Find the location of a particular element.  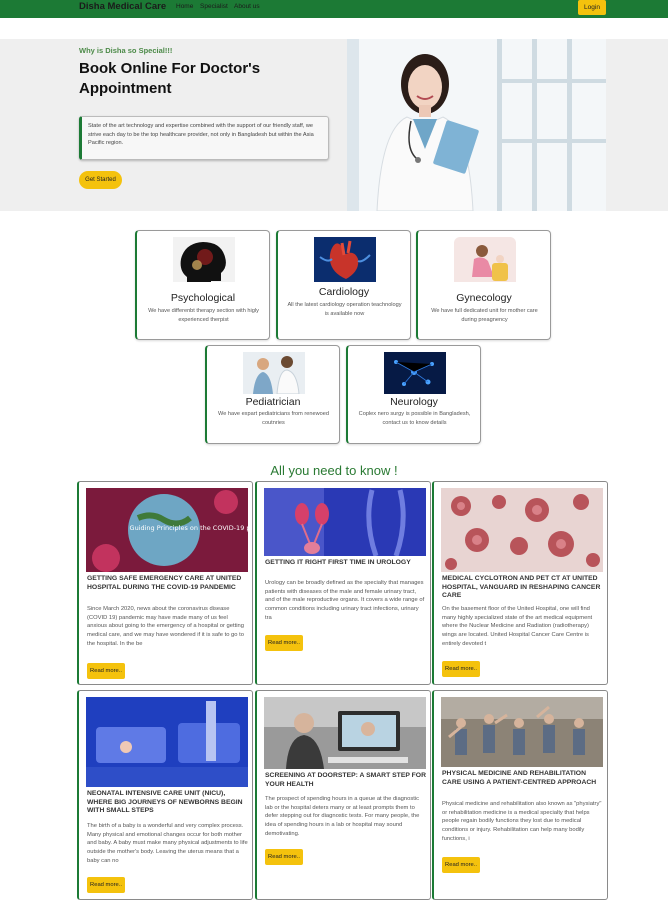

specialist-title: Pediatrician is located at coordinates (273, 402).